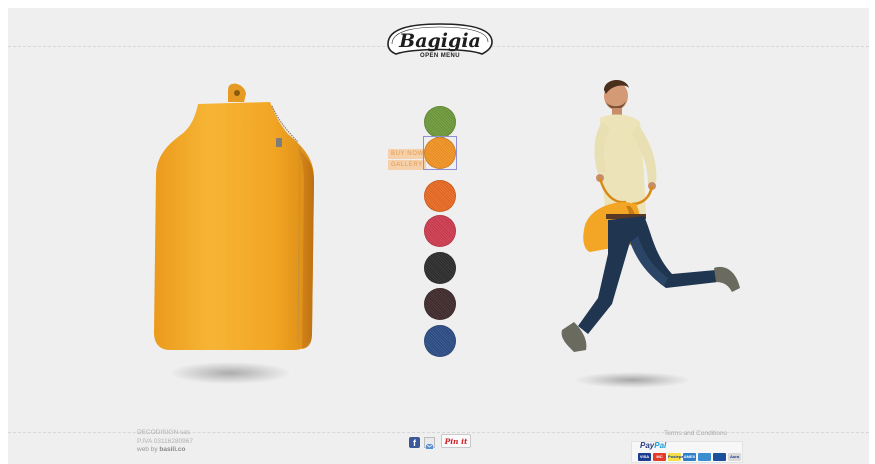 This screenshot has width=875, height=464. What do you see at coordinates (172, 449) in the screenshot?
I see `web-by-link: basili.co` at bounding box center [172, 449].